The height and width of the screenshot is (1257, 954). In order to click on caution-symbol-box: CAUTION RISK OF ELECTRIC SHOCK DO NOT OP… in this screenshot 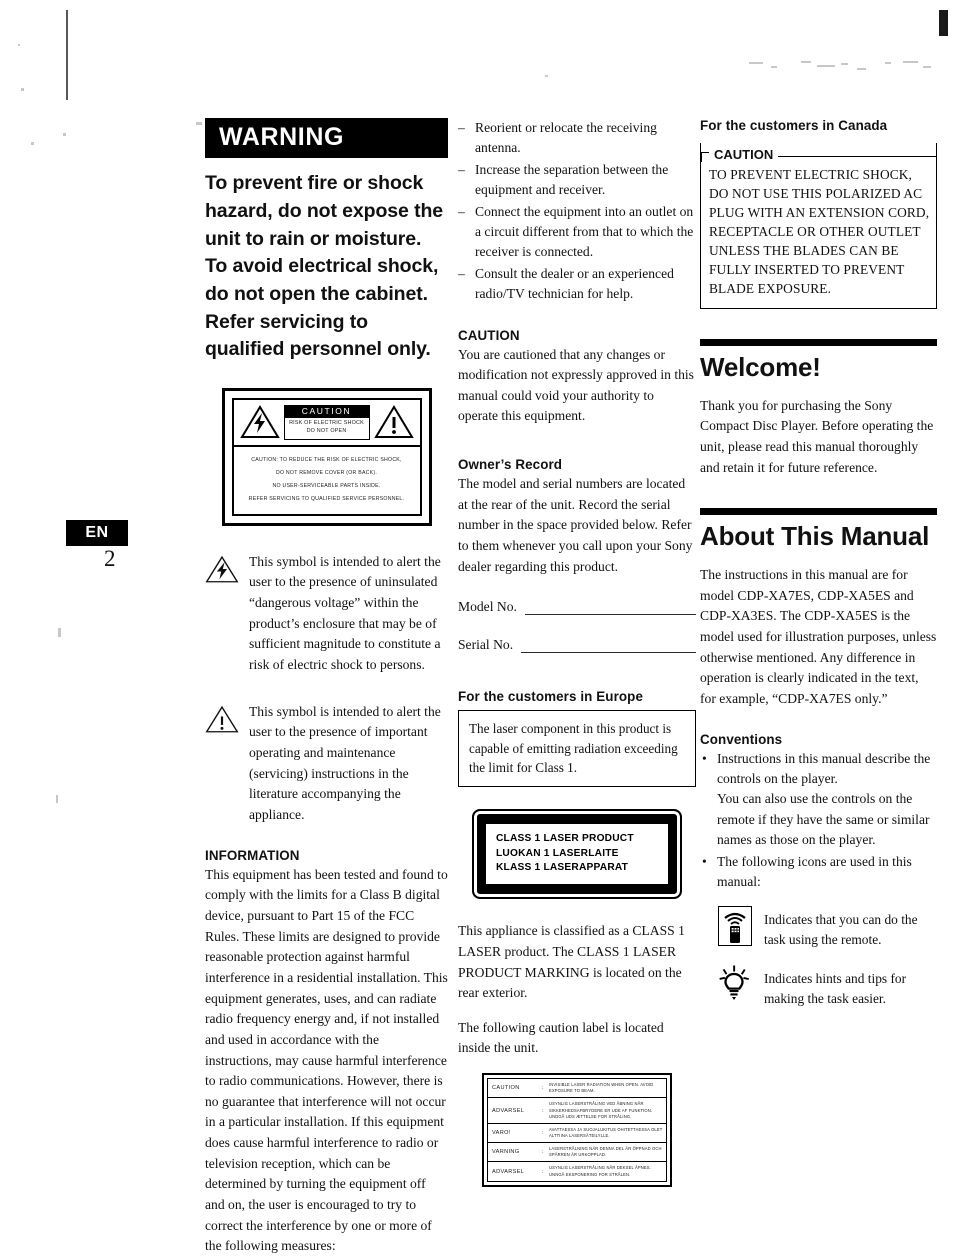, I will do `click(326, 457)`.